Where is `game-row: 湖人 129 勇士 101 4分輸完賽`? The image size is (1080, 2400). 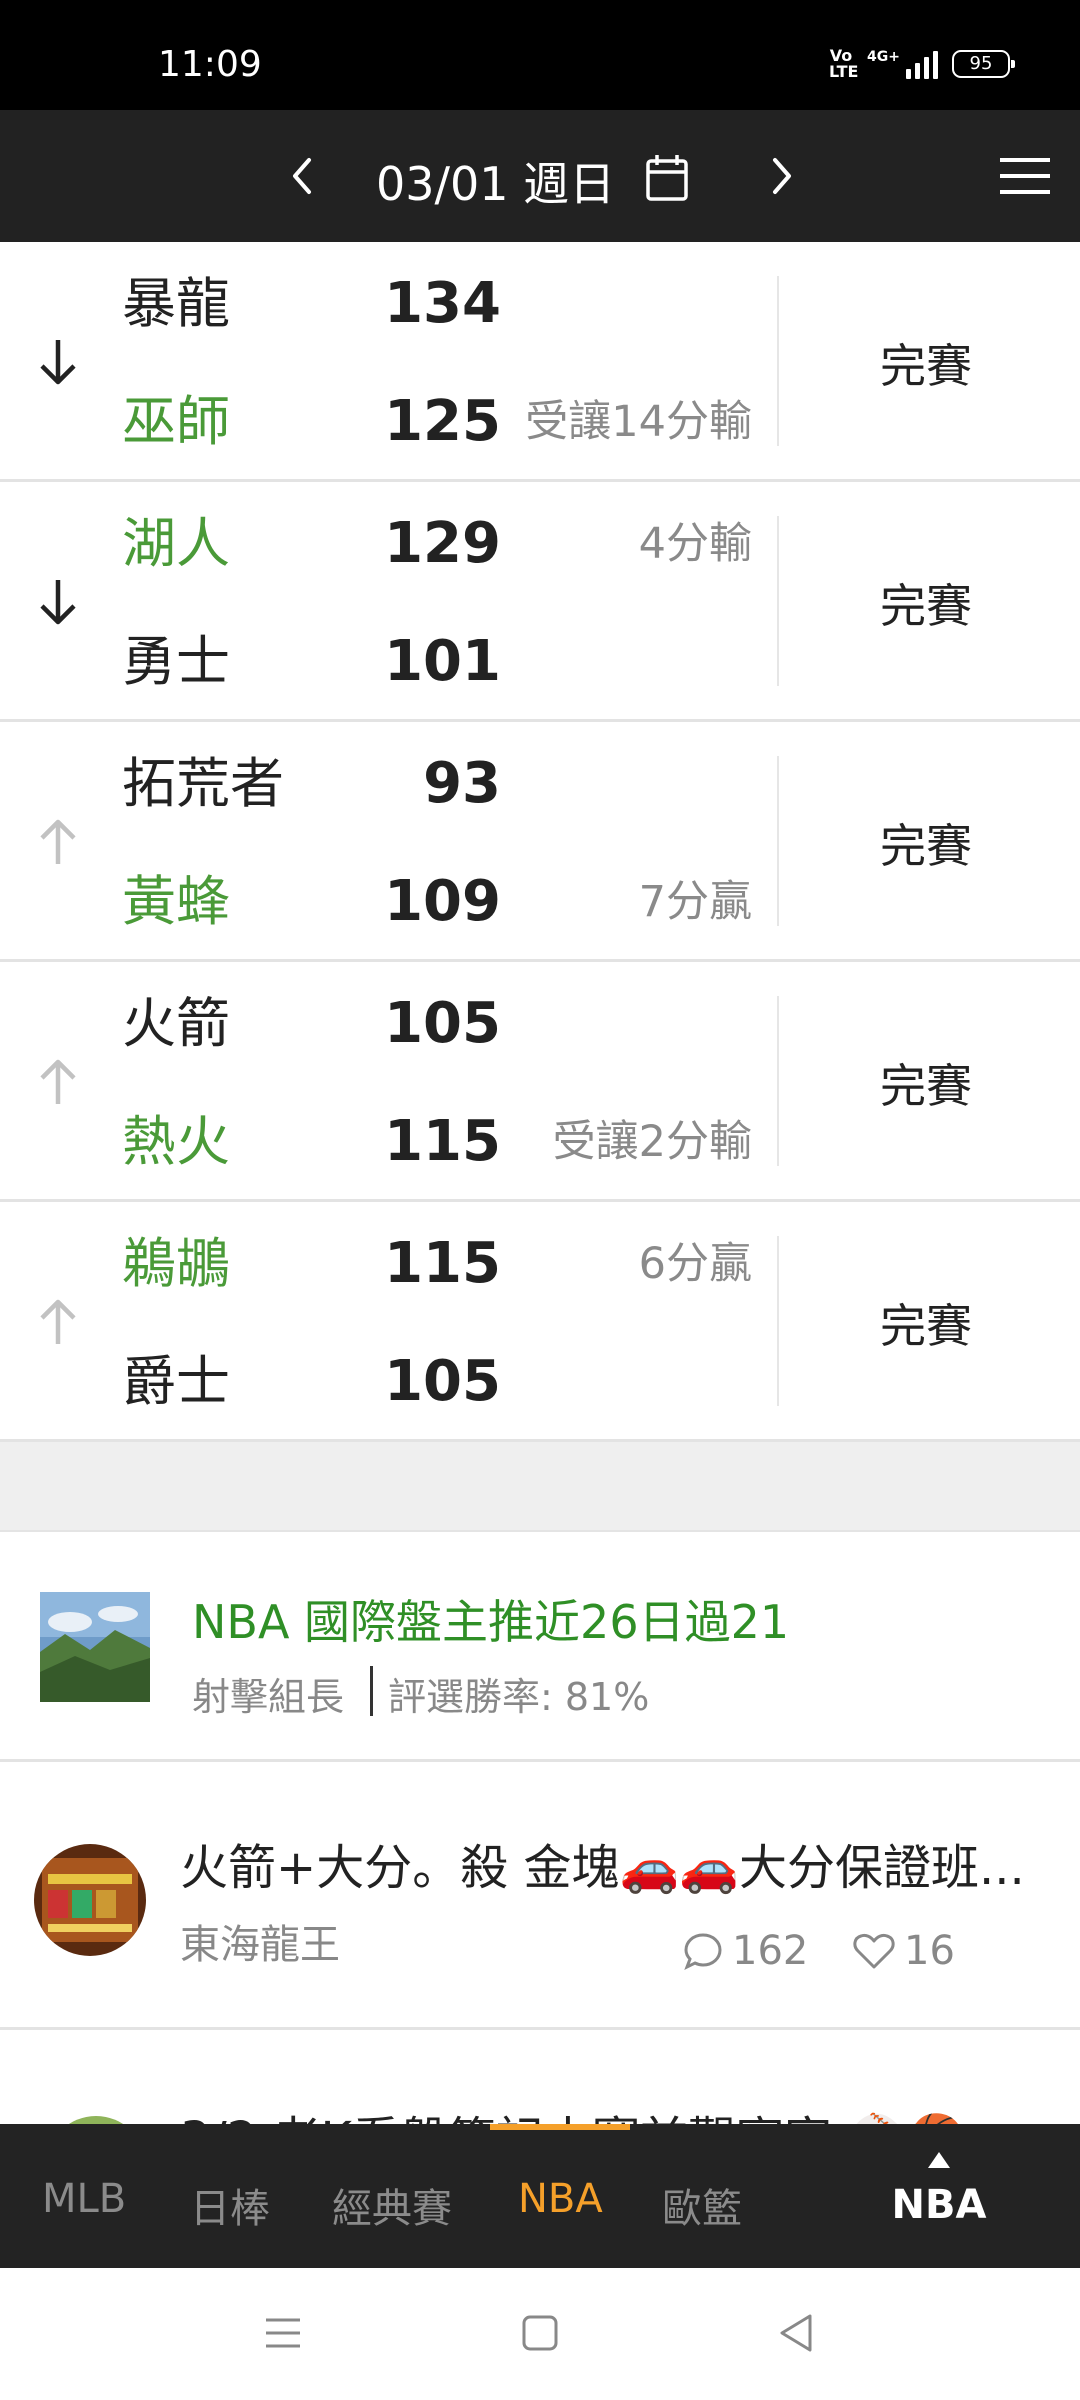 game-row: 湖人 129 勇士 101 4分輸完賽 is located at coordinates (540, 602).